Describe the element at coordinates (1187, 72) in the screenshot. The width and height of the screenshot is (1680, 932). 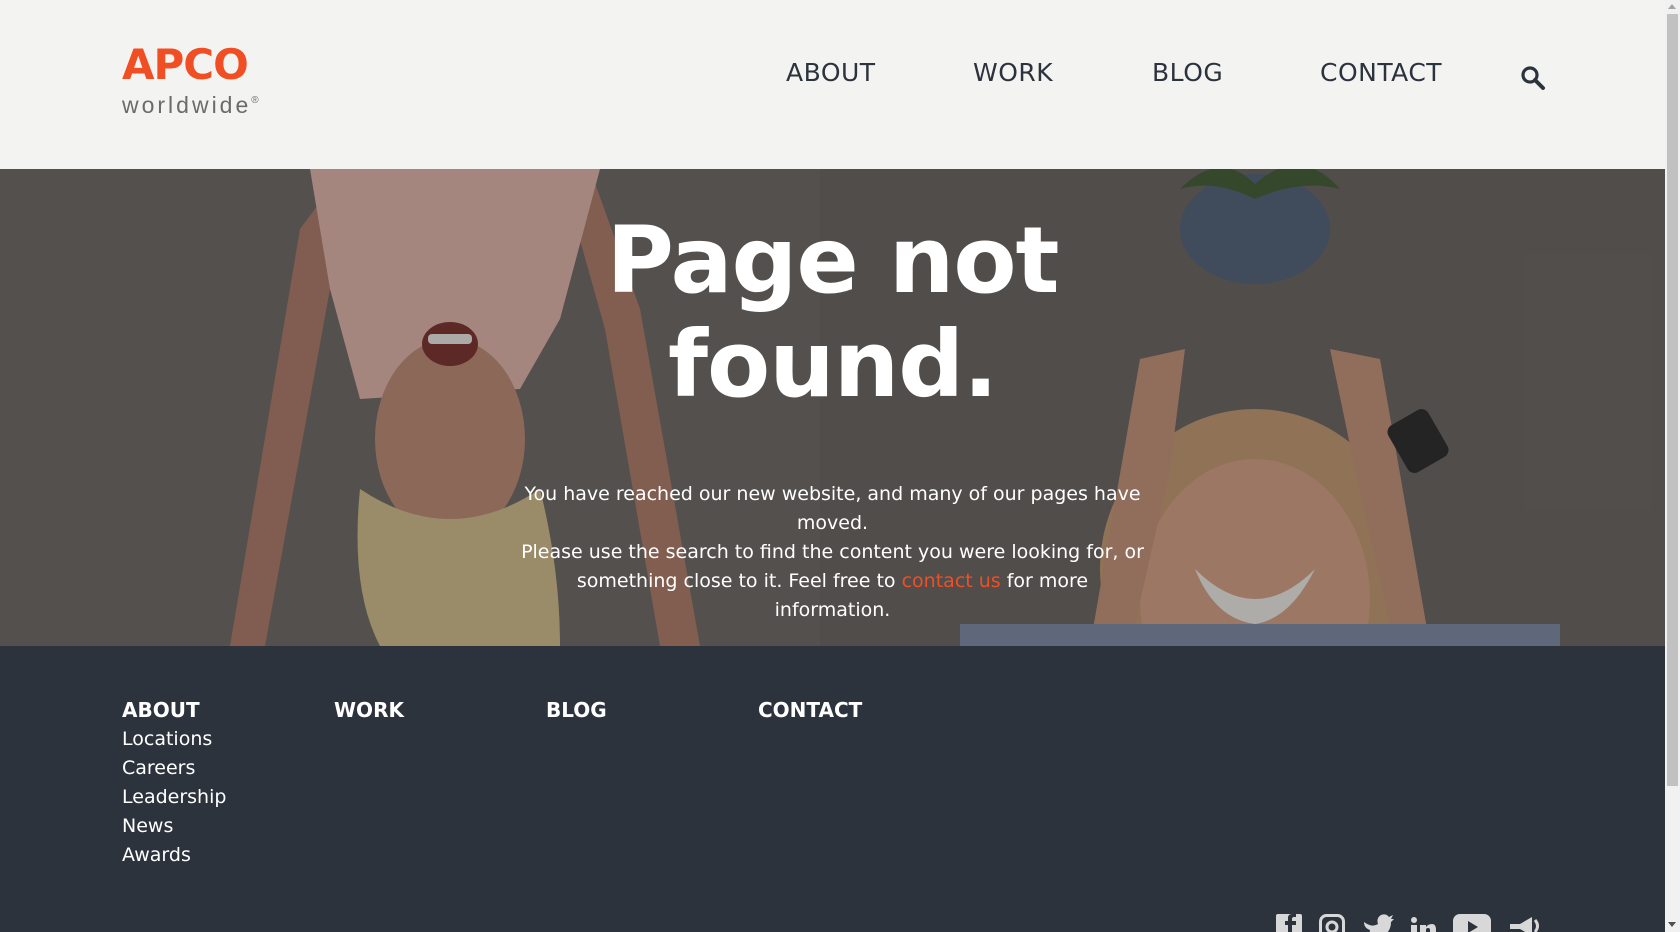
I see `nav-blog: BLOG` at that location.